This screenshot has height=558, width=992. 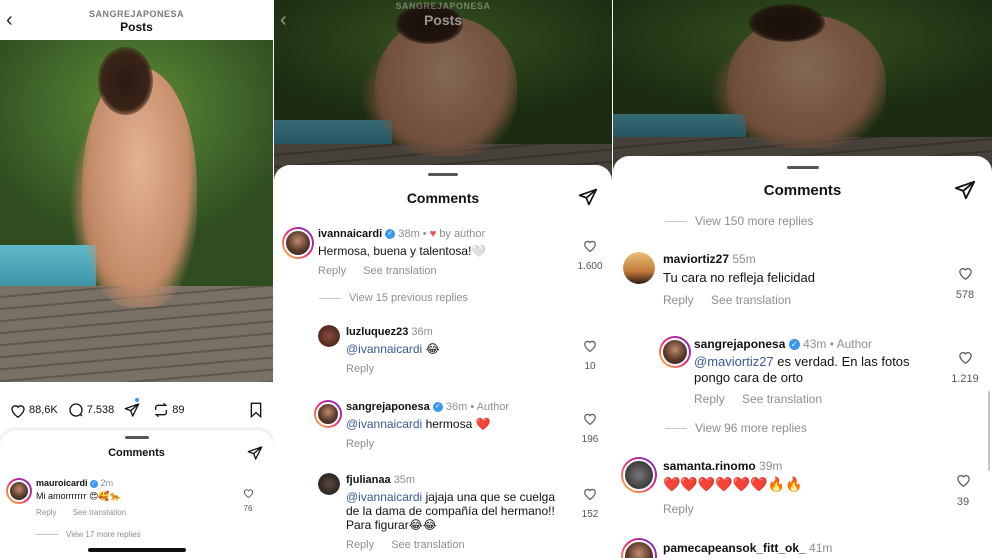 I want to click on scrollbar, so click(x=989, y=431).